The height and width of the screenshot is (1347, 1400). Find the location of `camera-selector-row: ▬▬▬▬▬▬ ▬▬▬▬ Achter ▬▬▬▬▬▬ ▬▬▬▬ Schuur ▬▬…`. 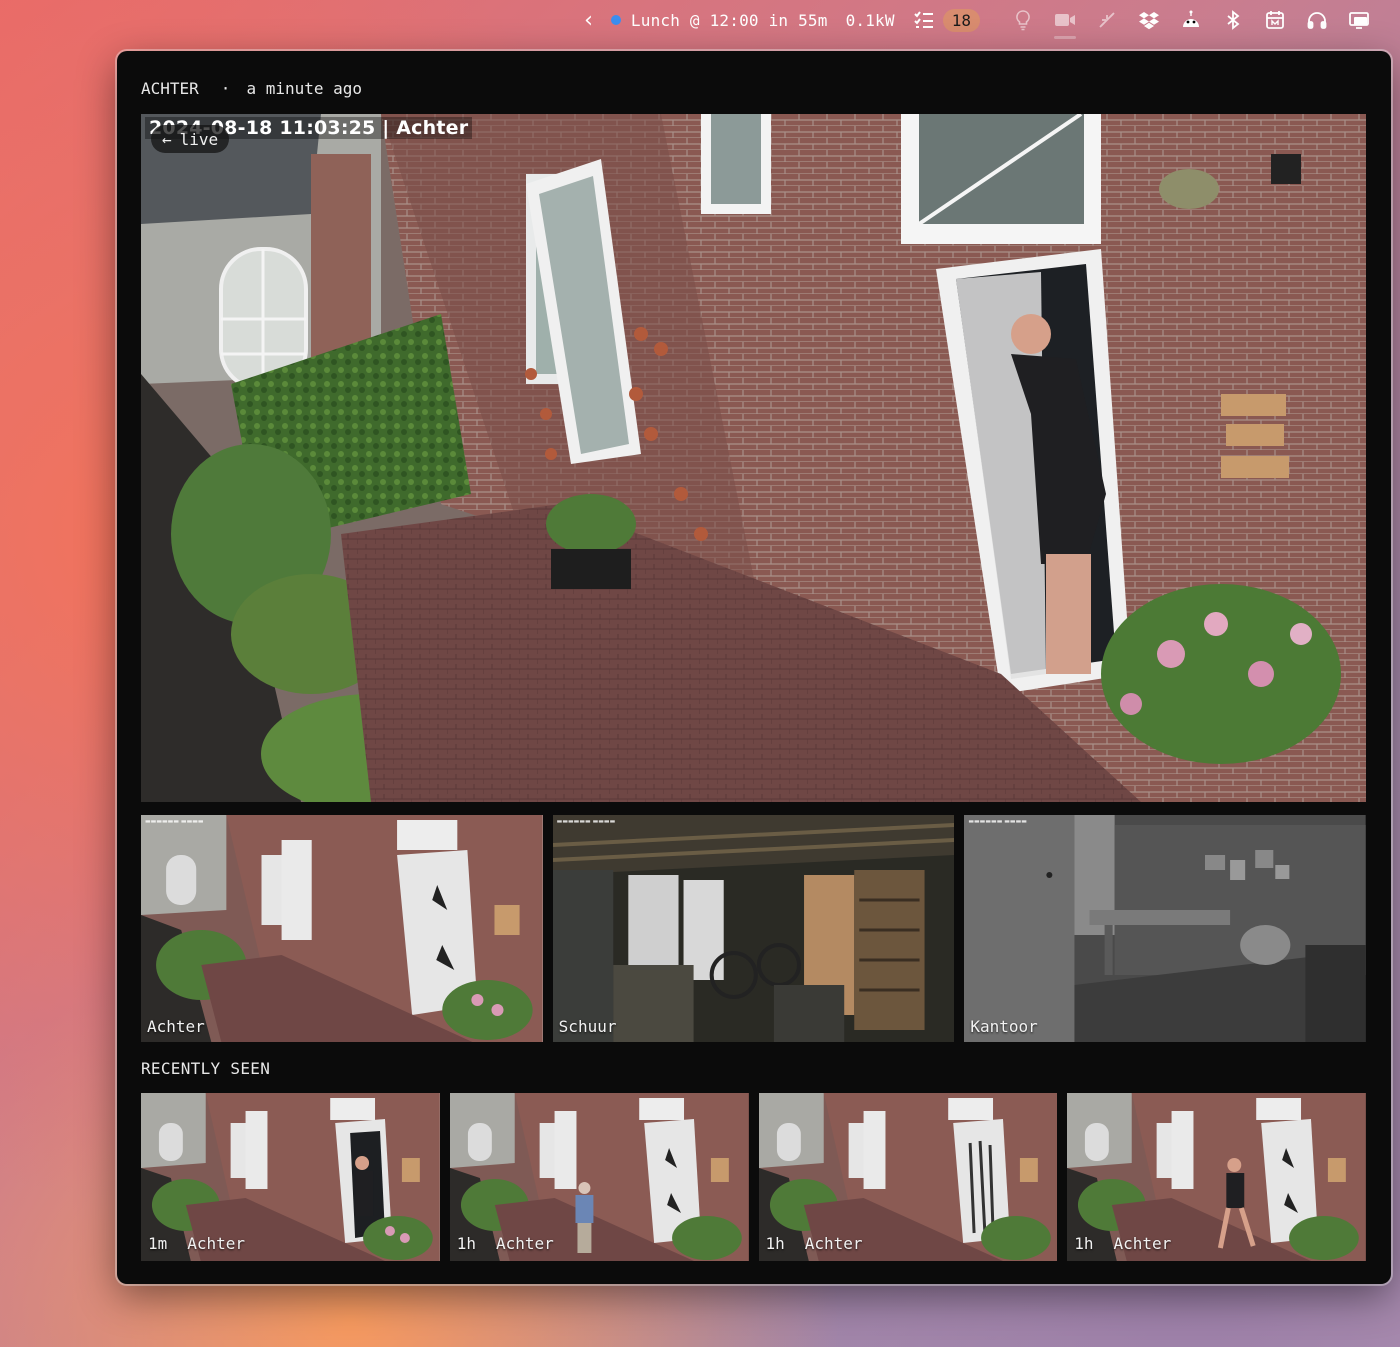

camera-selector-row: ▬▬▬▬▬▬ ▬▬▬▬ Achter ▬▬▬▬▬▬ ▬▬▬▬ Schuur ▬▬… is located at coordinates (754, 928).